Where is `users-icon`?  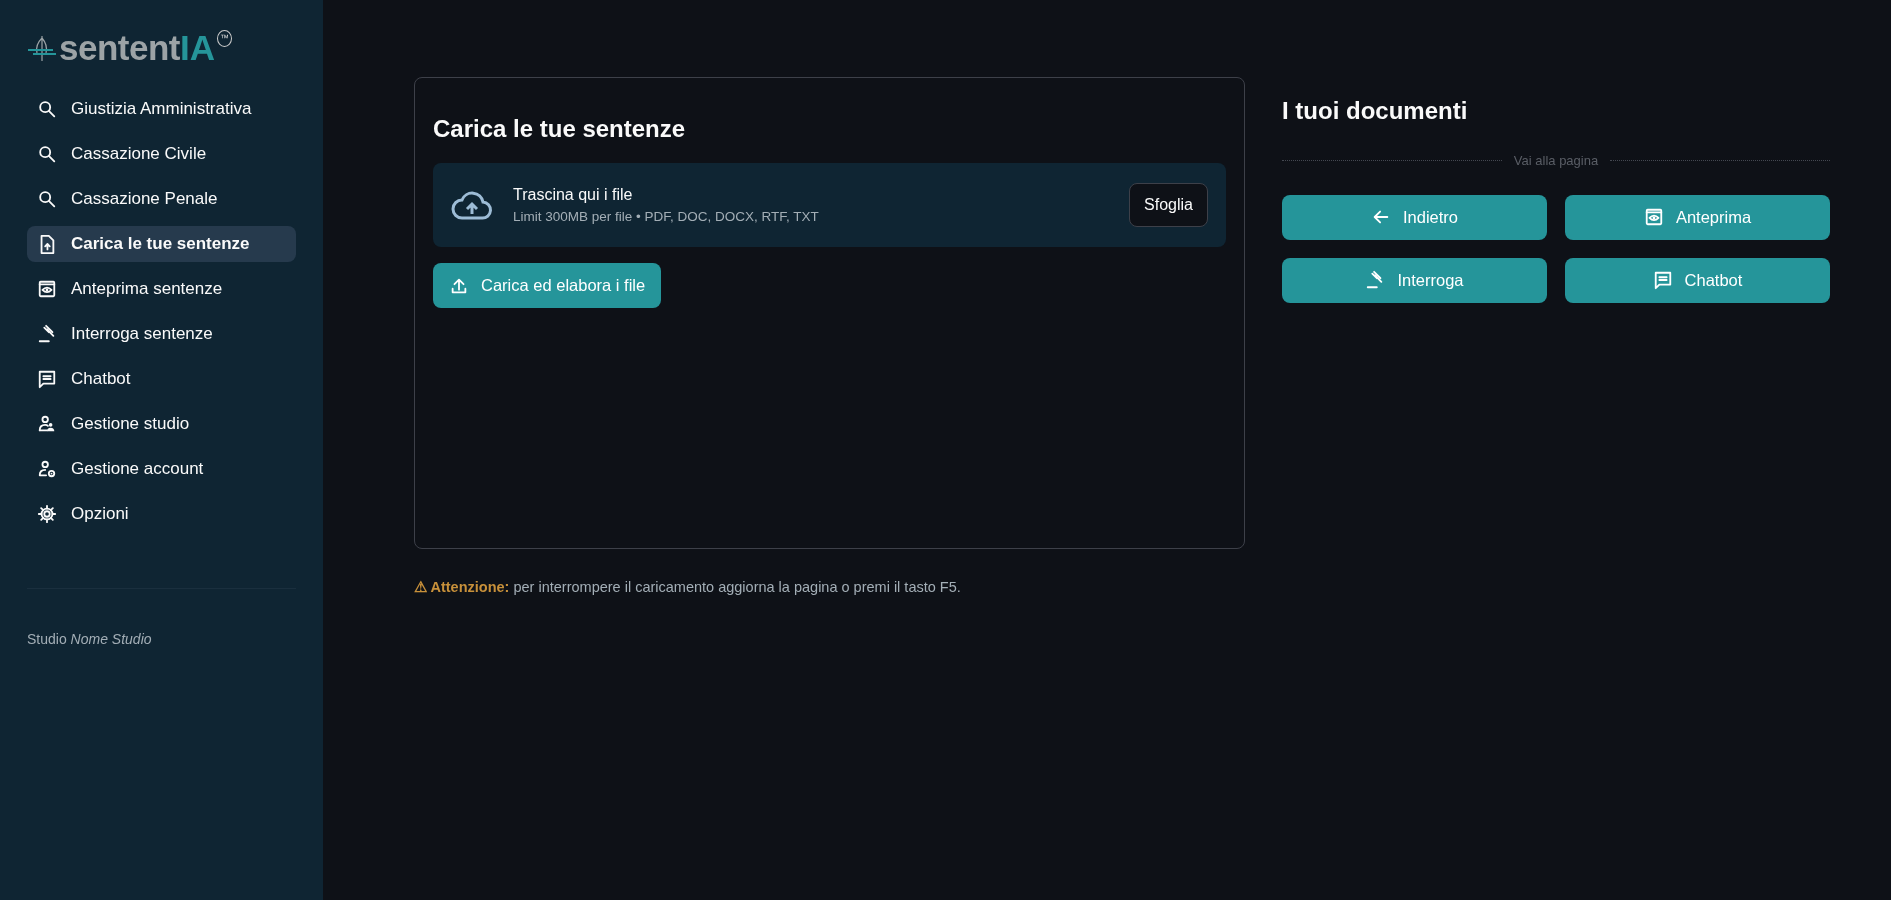
users-icon is located at coordinates (47, 424).